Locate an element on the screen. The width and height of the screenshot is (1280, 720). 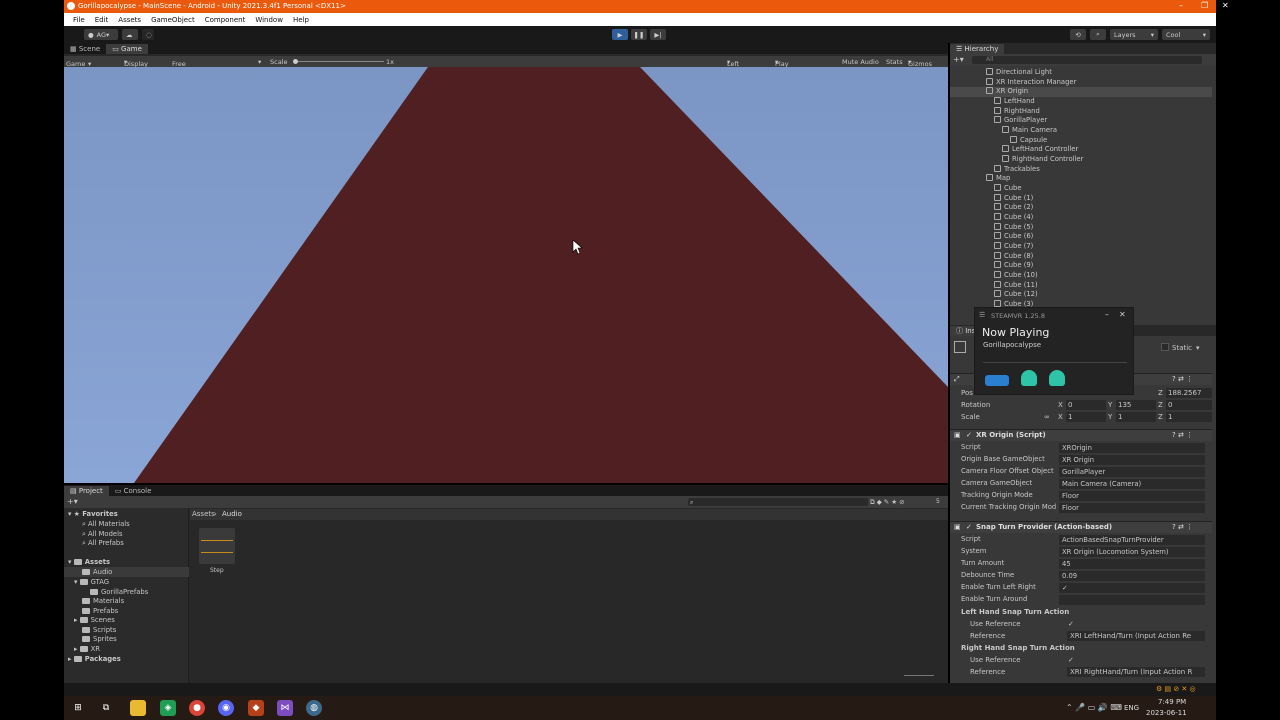
inspector-row-value is located at coordinates (1132, 600).